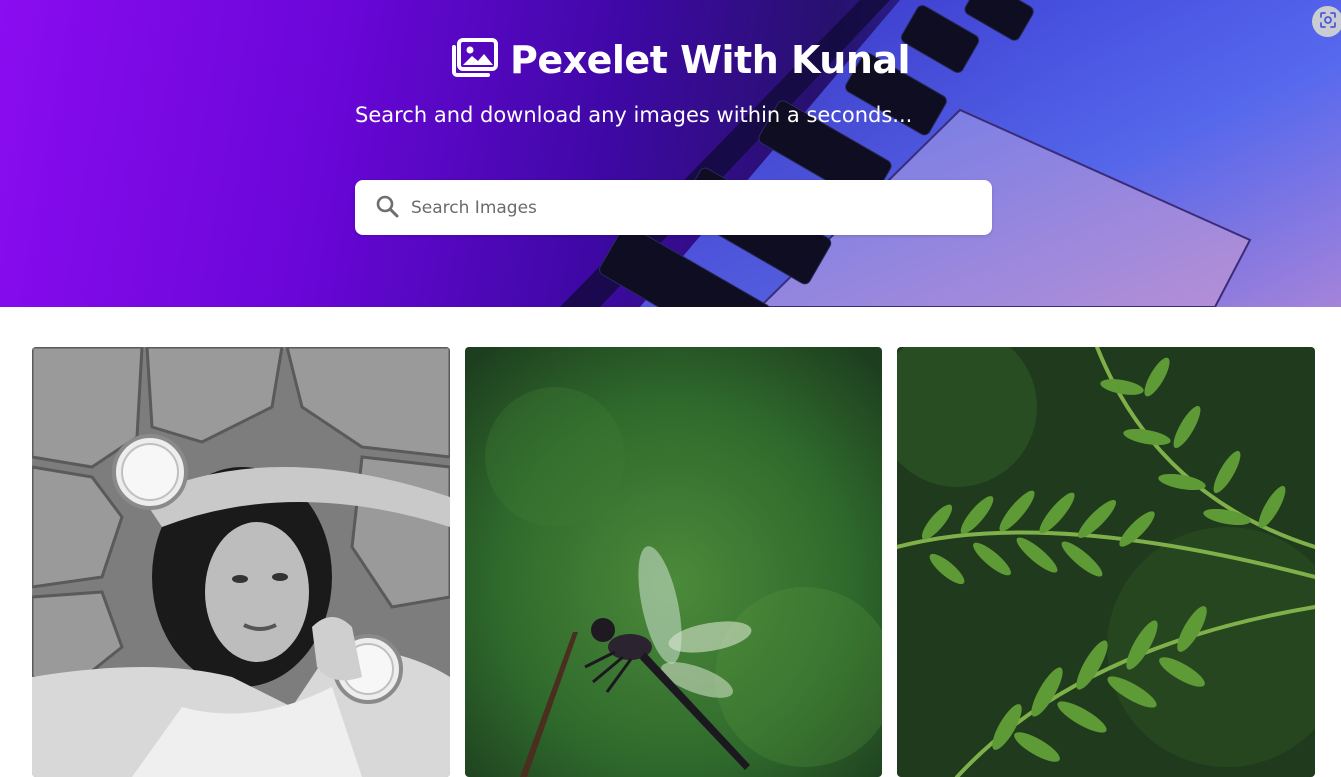 This screenshot has height=777, width=1341. What do you see at coordinates (387, 208) in the screenshot?
I see `search-icon` at bounding box center [387, 208].